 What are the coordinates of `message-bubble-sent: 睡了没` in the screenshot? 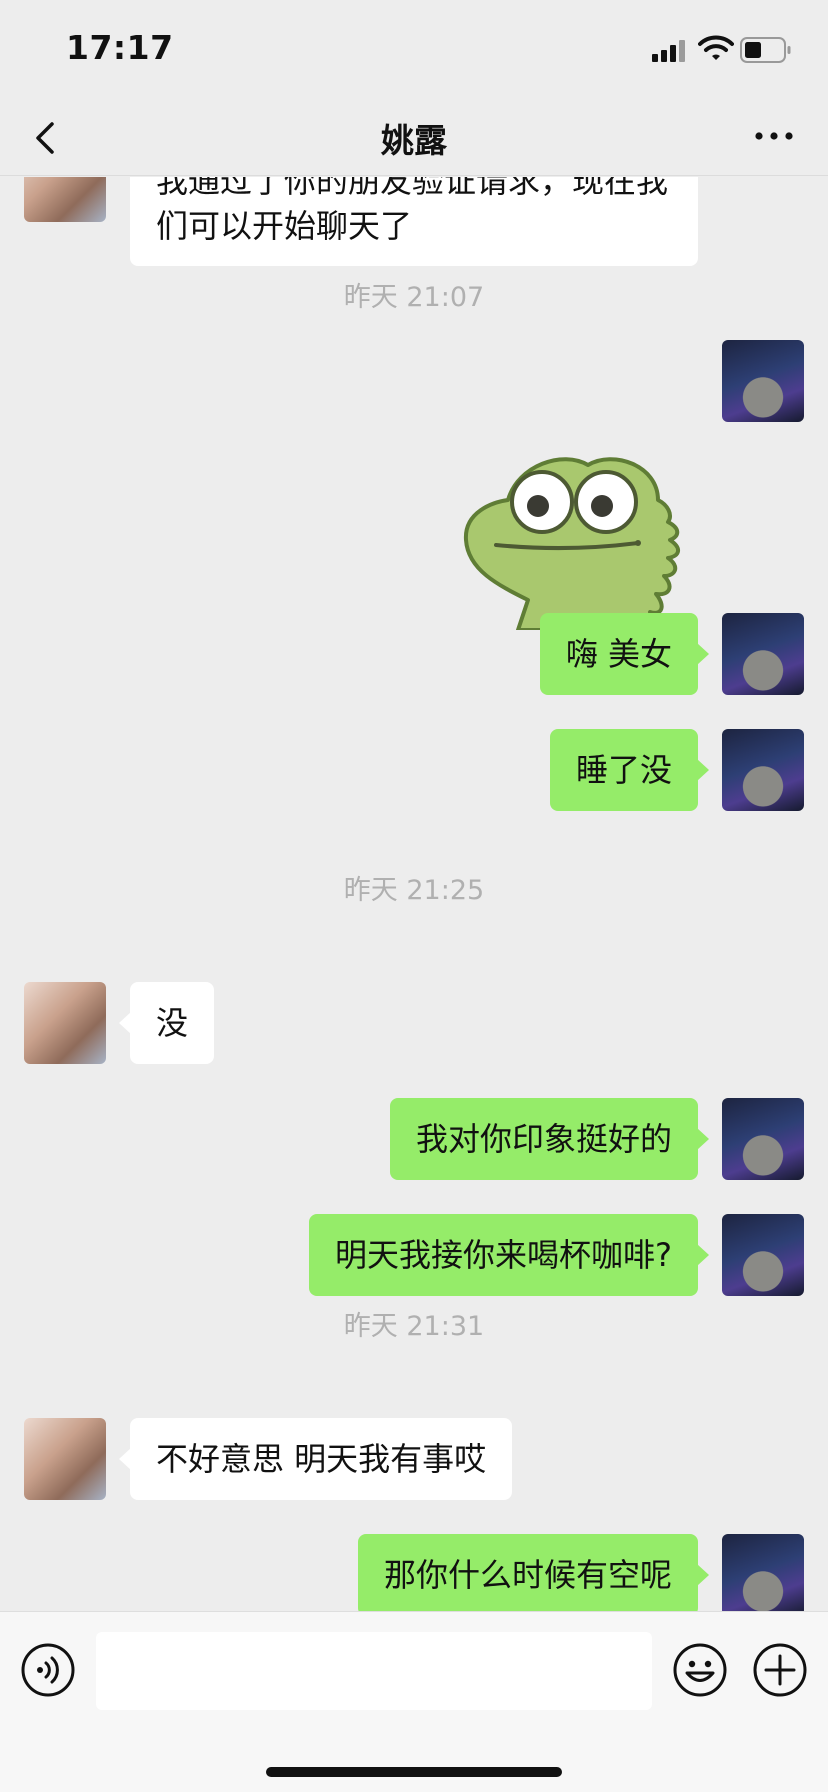 It's located at (629, 770).